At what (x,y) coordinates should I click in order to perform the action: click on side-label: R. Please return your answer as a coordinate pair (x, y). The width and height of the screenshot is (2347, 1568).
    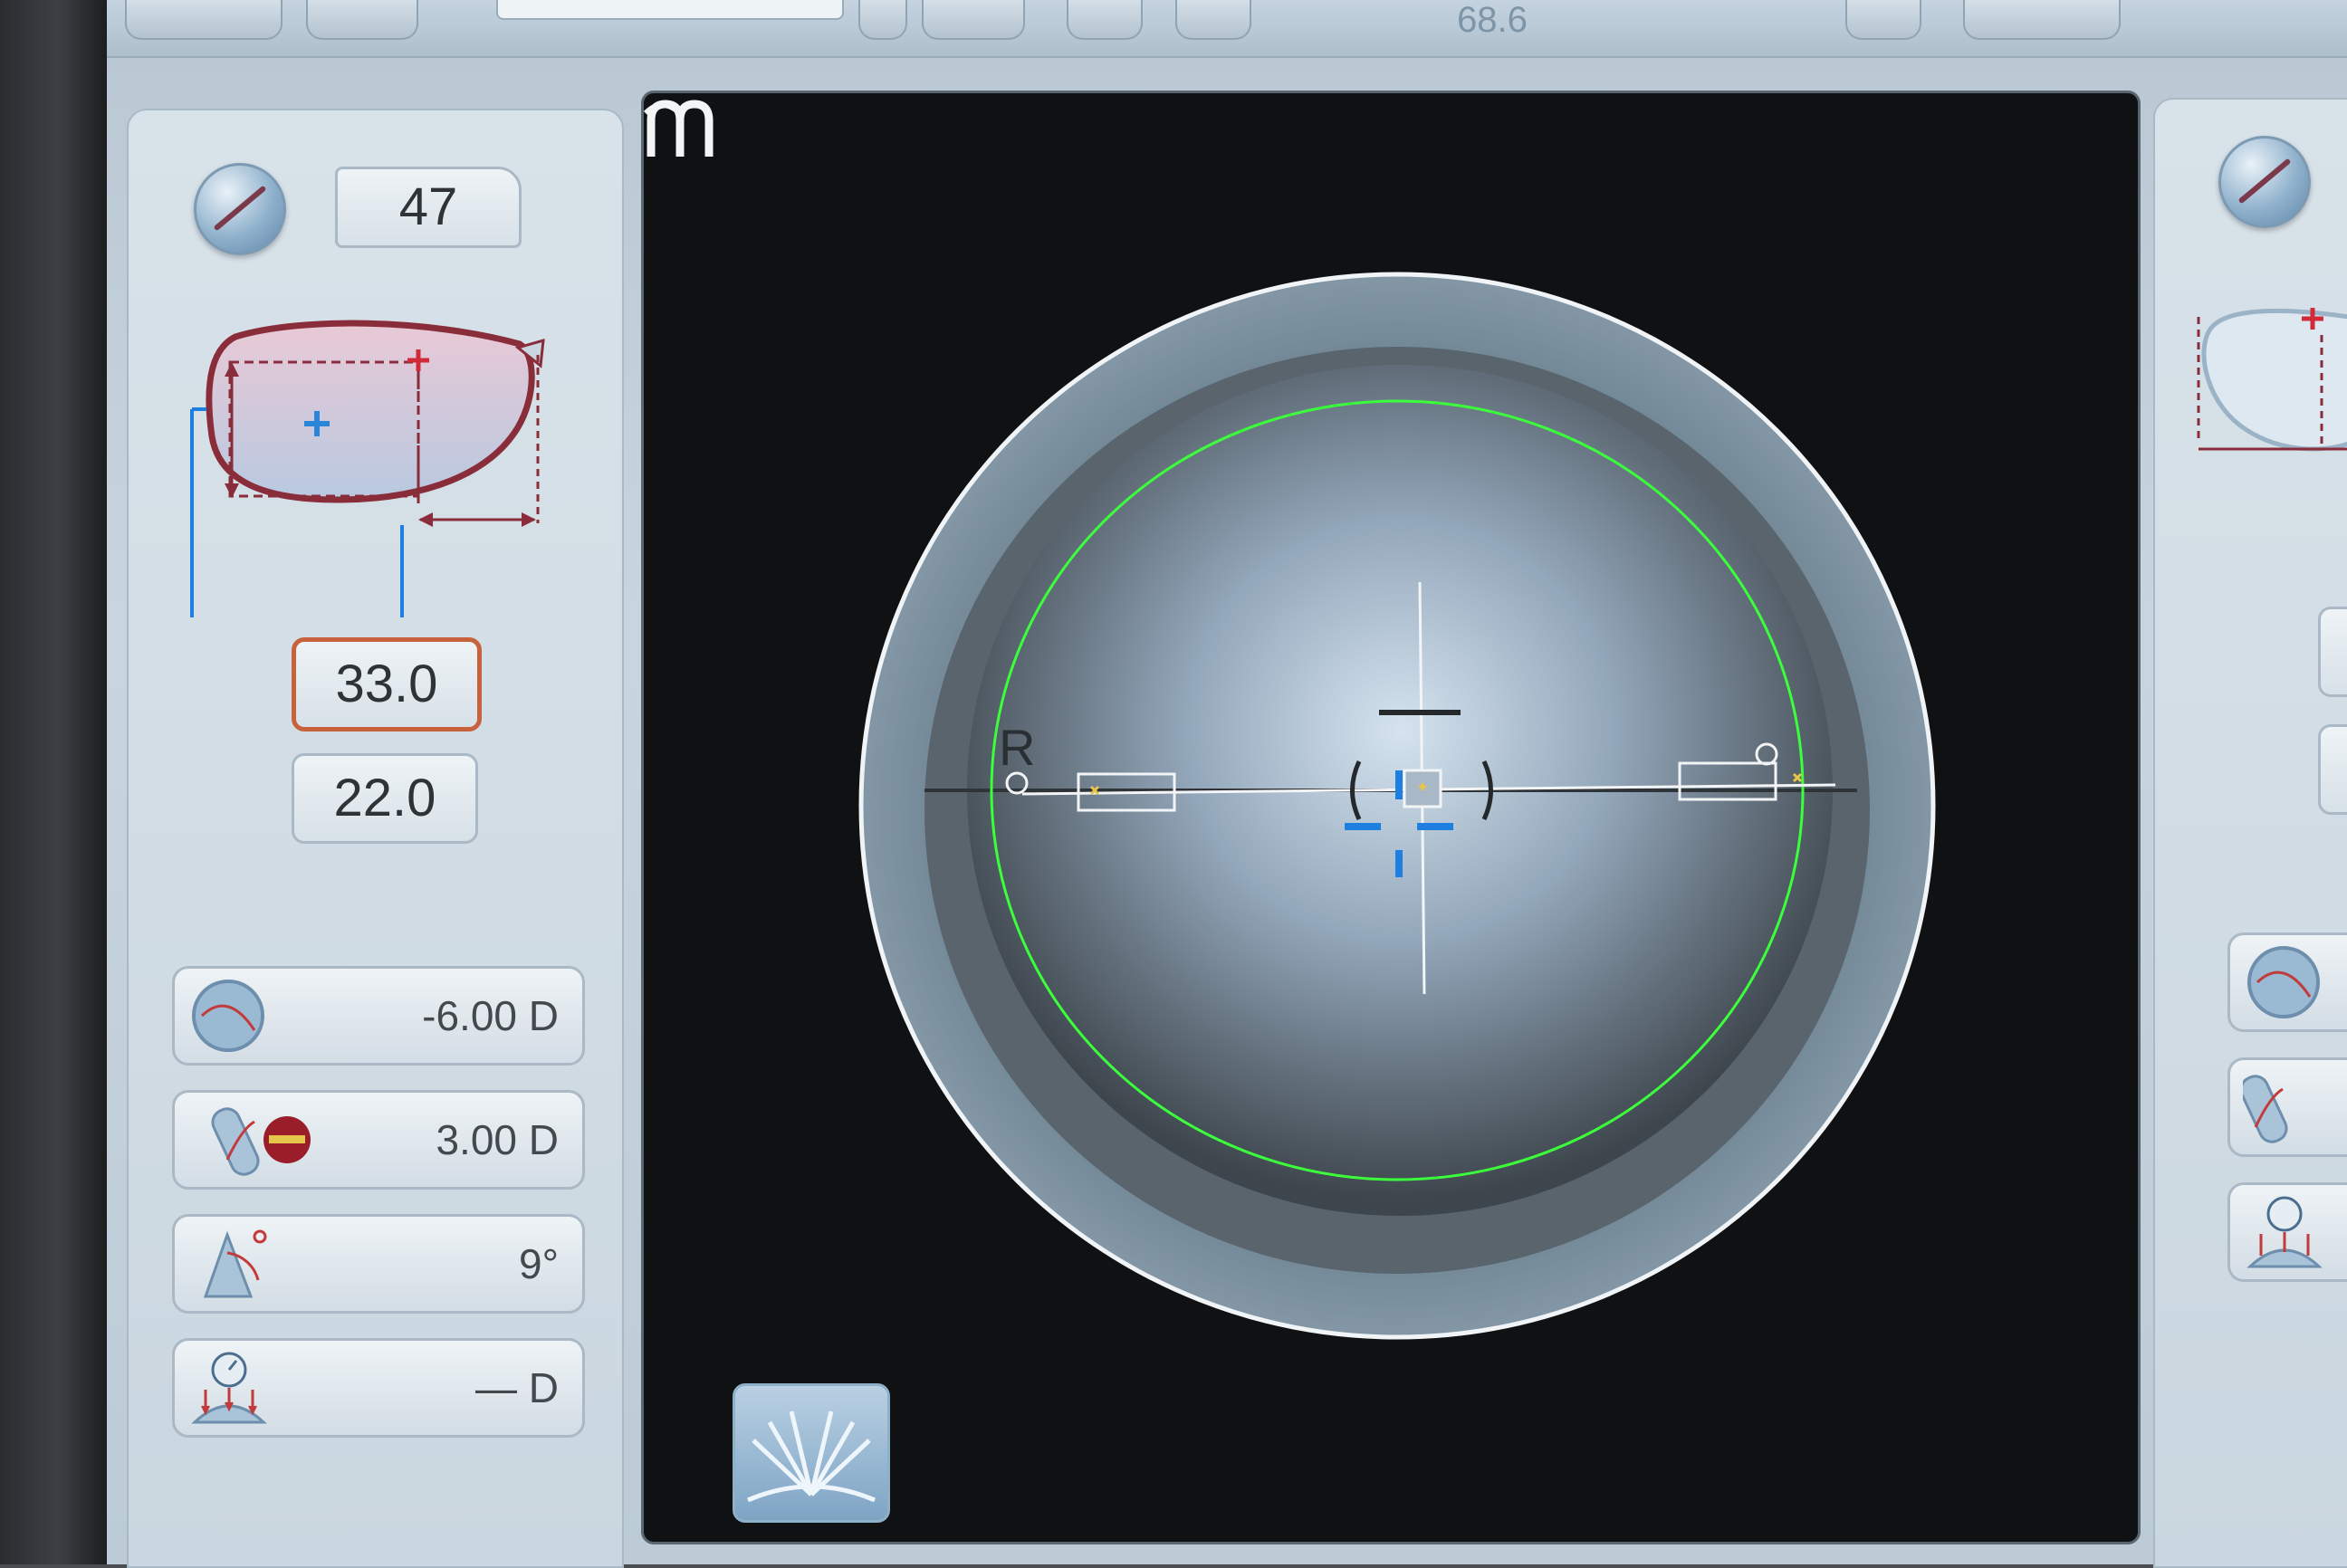
    Looking at the image, I should click on (1017, 747).